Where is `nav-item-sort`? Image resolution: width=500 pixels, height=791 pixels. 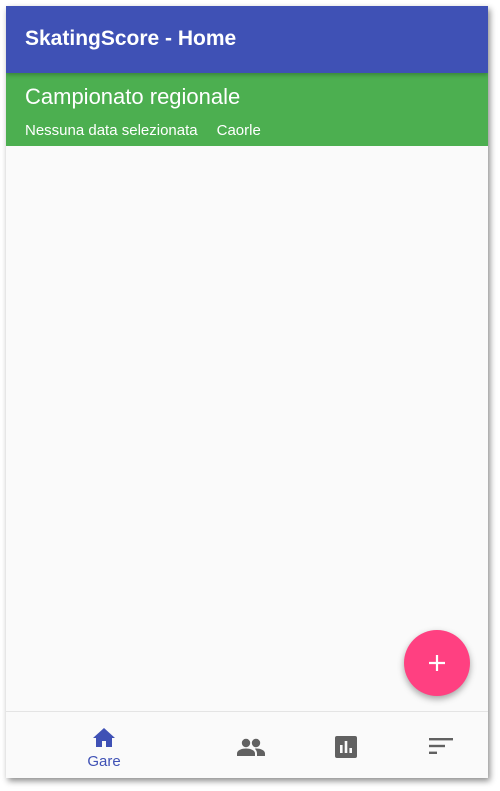 nav-item-sort is located at coordinates (441, 745).